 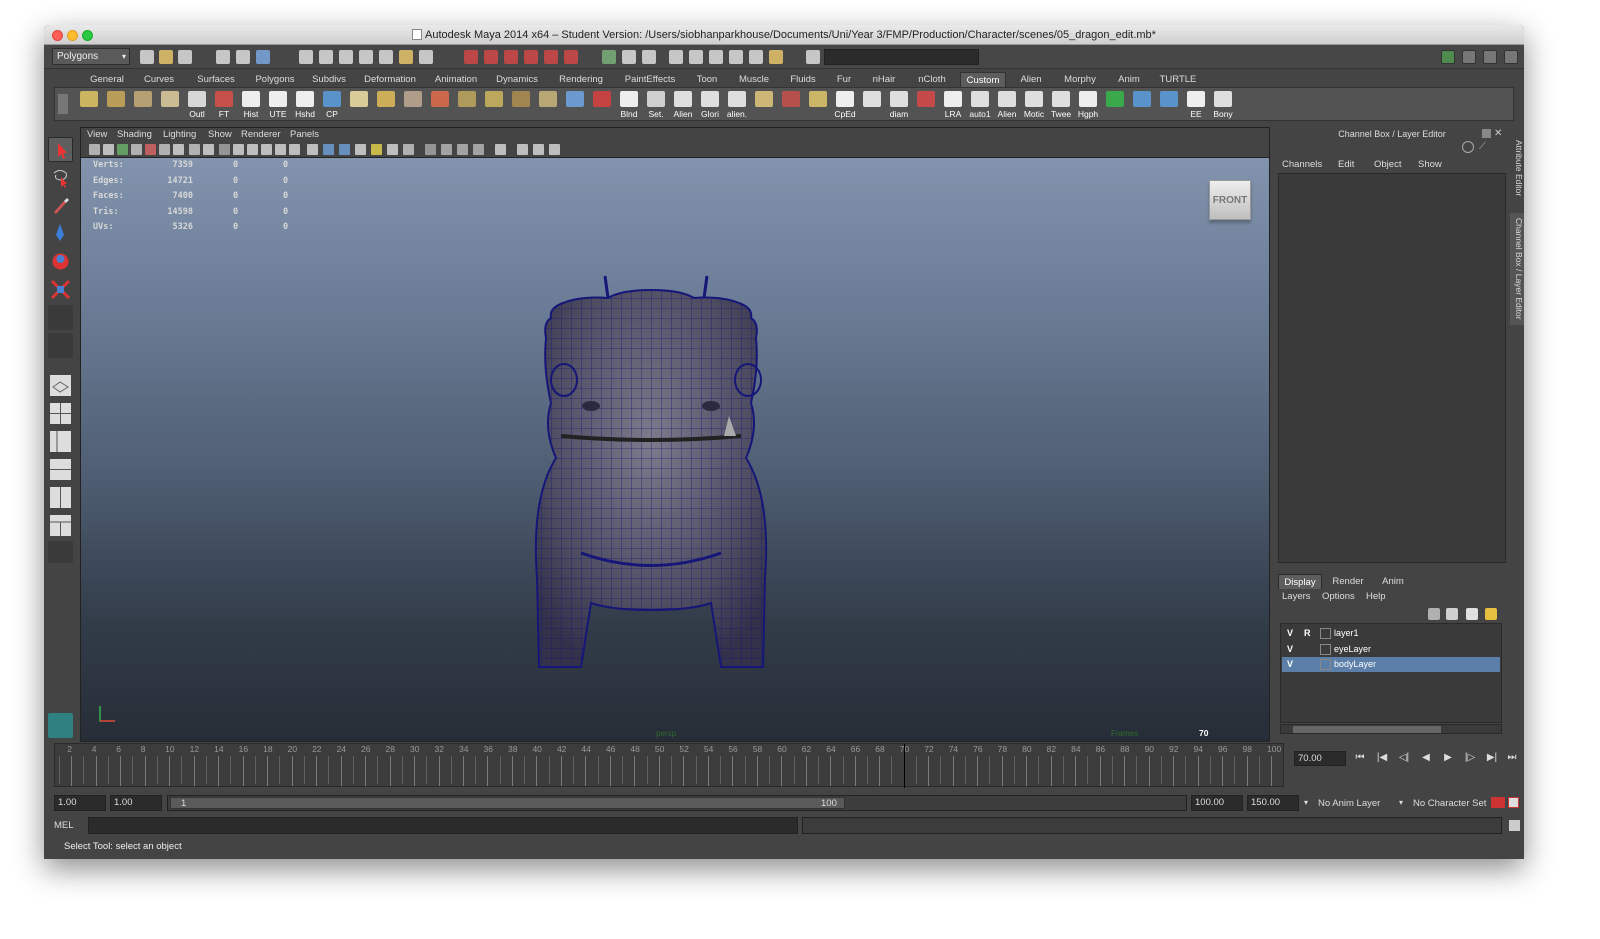 What do you see at coordinates (1513, 802) in the screenshot?
I see `preferences-icon` at bounding box center [1513, 802].